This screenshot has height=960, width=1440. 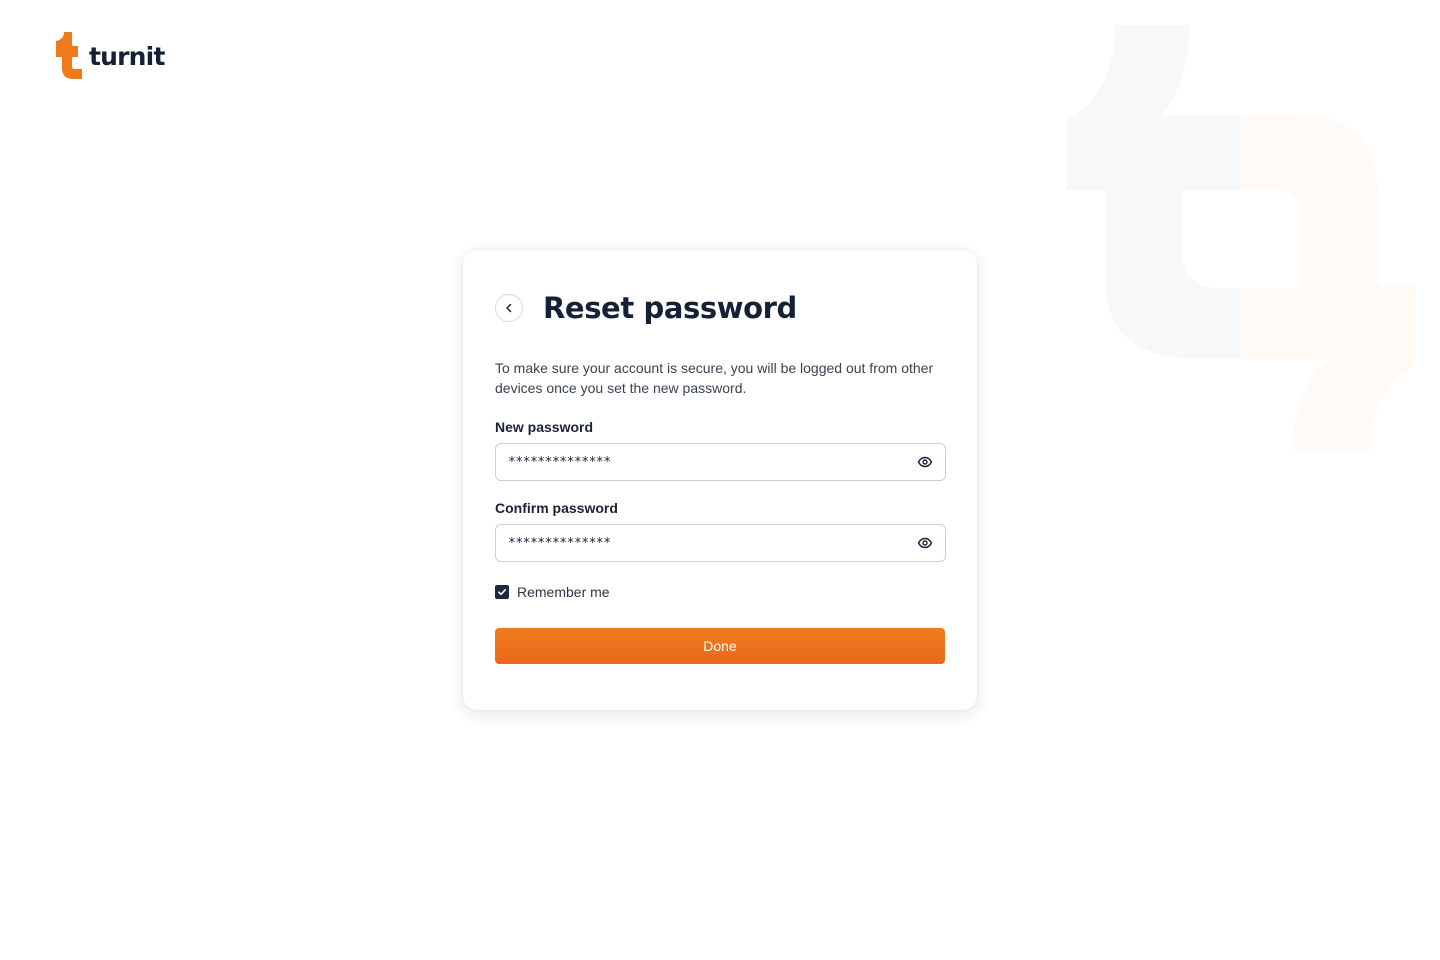 I want to click on confirm-password-label: Confirm password, so click(x=556, y=508).